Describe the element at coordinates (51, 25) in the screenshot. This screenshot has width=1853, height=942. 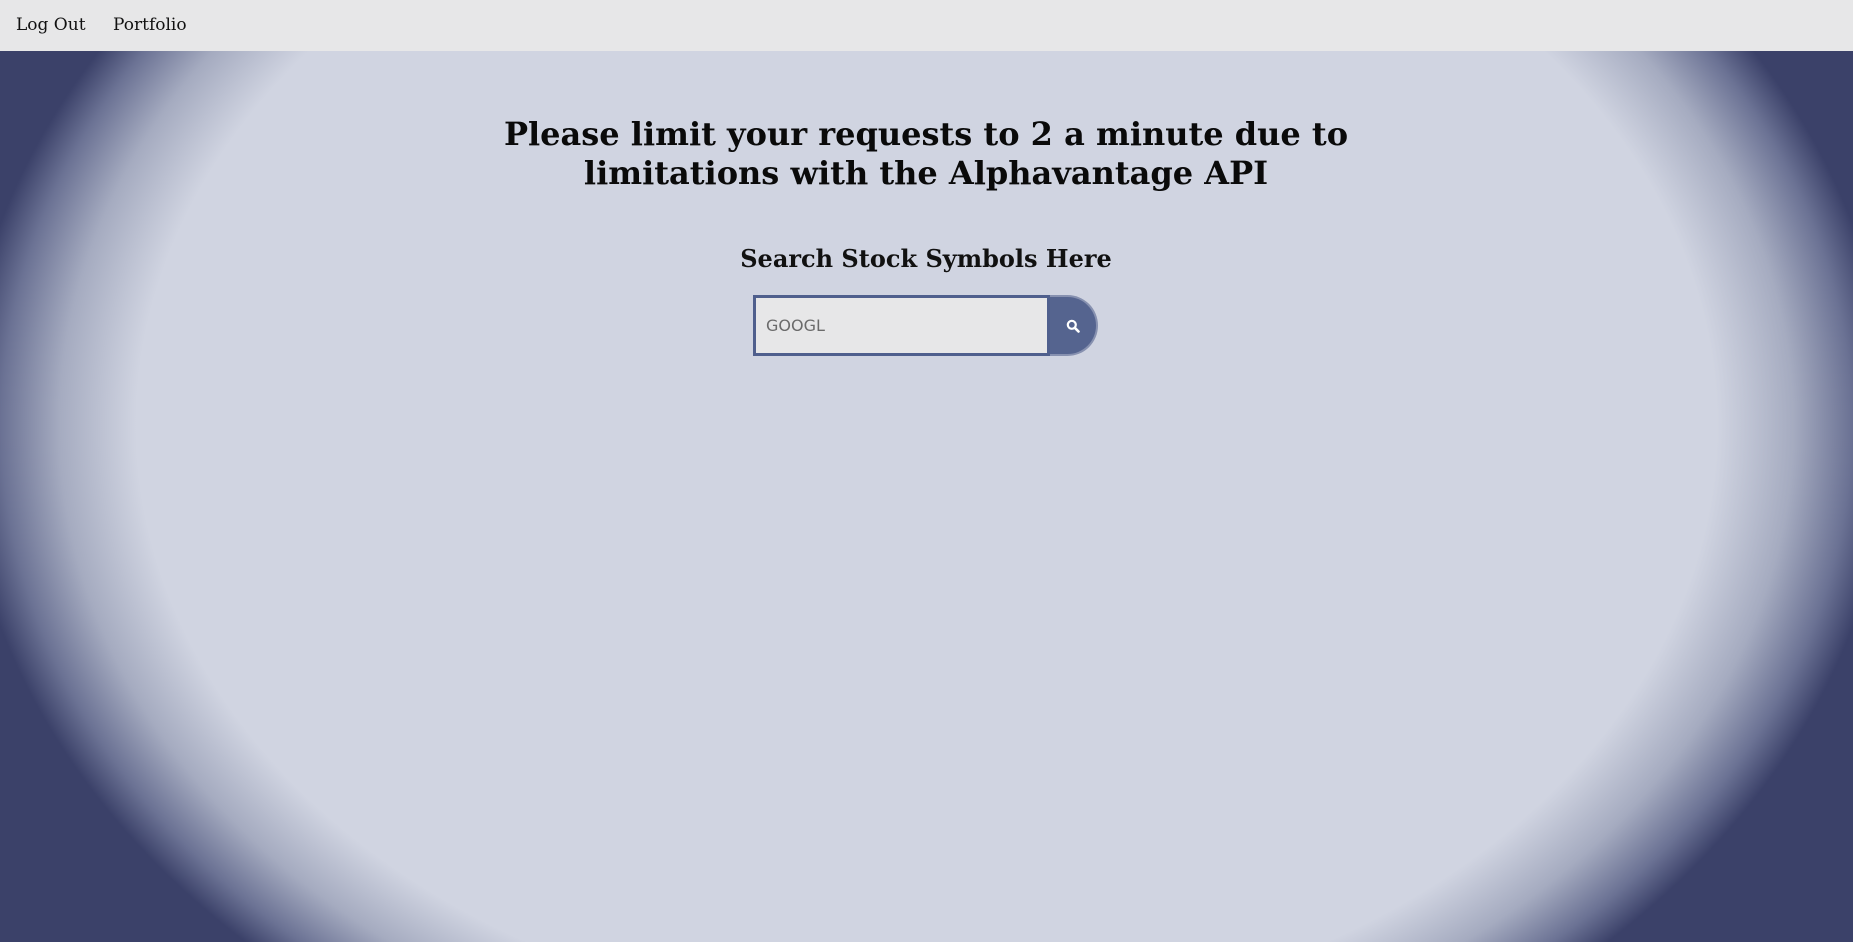
I see `logout-link: Log Out` at that location.